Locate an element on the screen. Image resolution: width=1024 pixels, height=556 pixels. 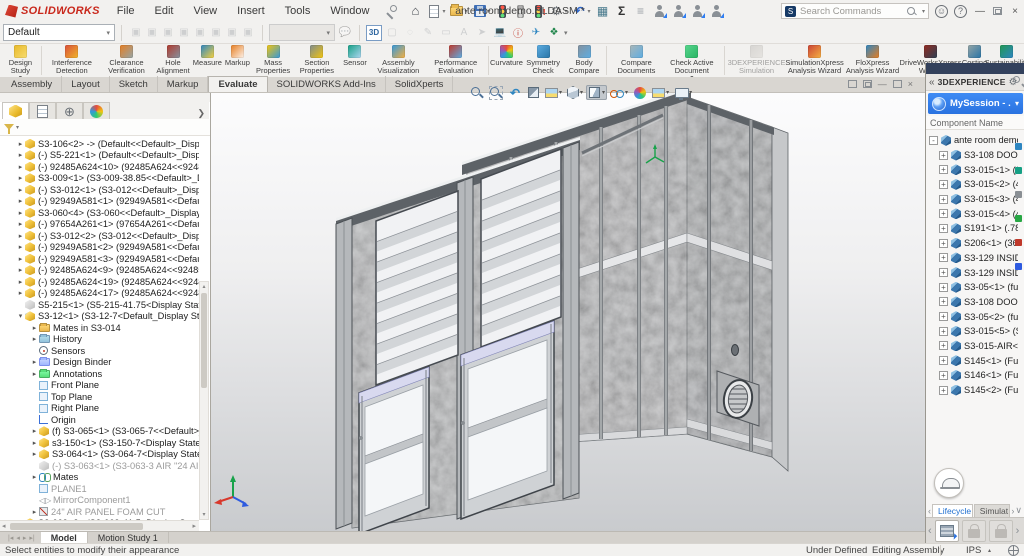
menu-edit: Edit is located at coordinates (164, 11).